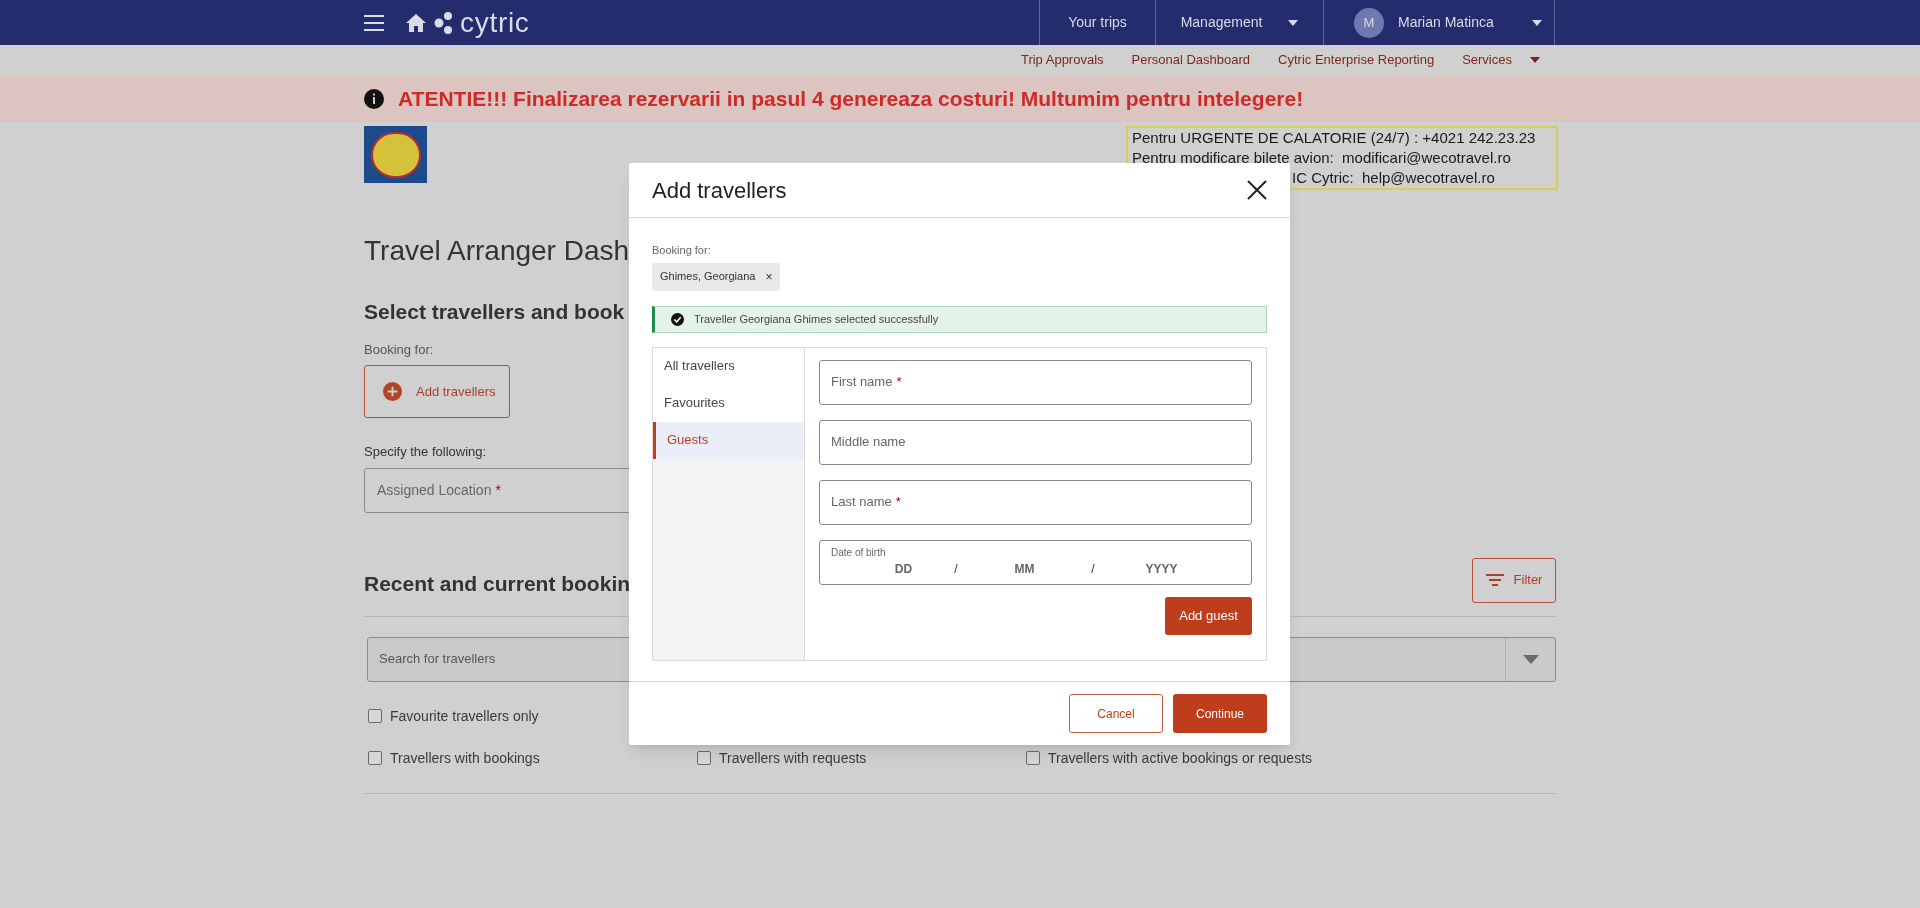 The width and height of the screenshot is (1920, 908). What do you see at coordinates (1191, 60) in the screenshot?
I see `subnav-link: Personal Dashboard` at bounding box center [1191, 60].